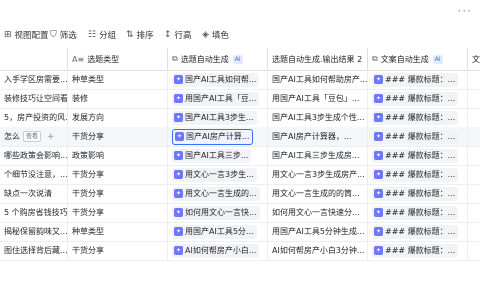 The width and height of the screenshot is (480, 300). I want to click on column-header-extra: 文, so click(474, 59).